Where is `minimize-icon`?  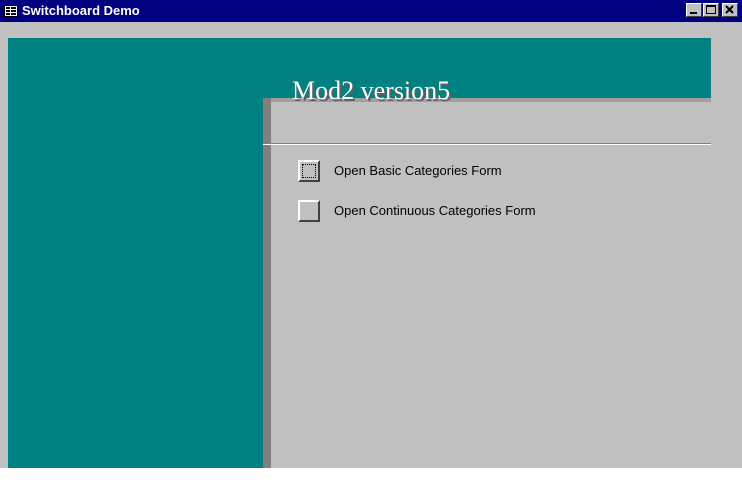 minimize-icon is located at coordinates (693, 13).